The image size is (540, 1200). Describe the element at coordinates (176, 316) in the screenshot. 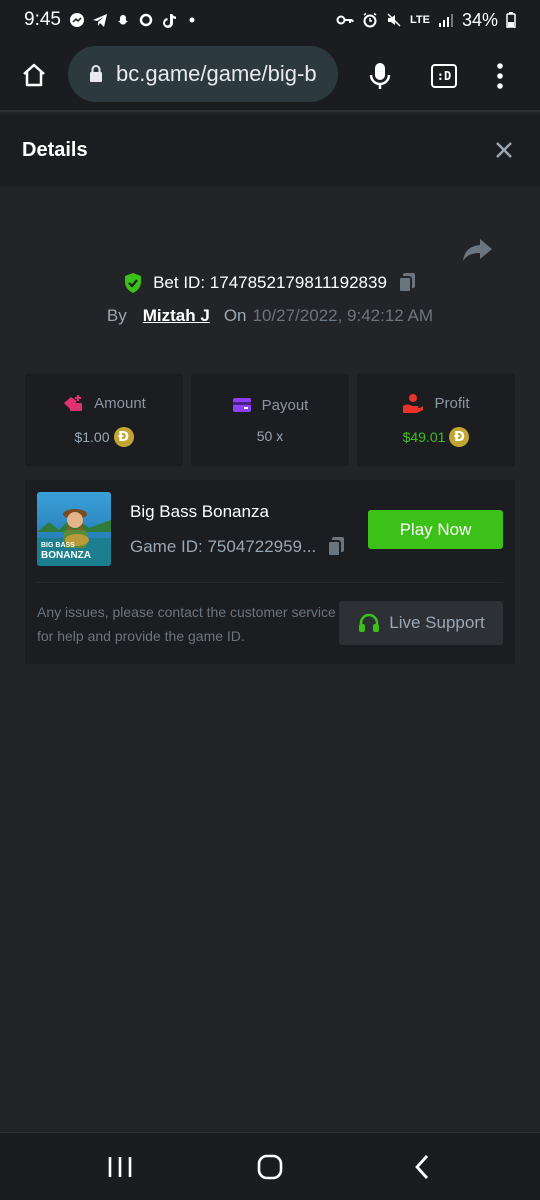

I see `user-link: Miztah J` at that location.